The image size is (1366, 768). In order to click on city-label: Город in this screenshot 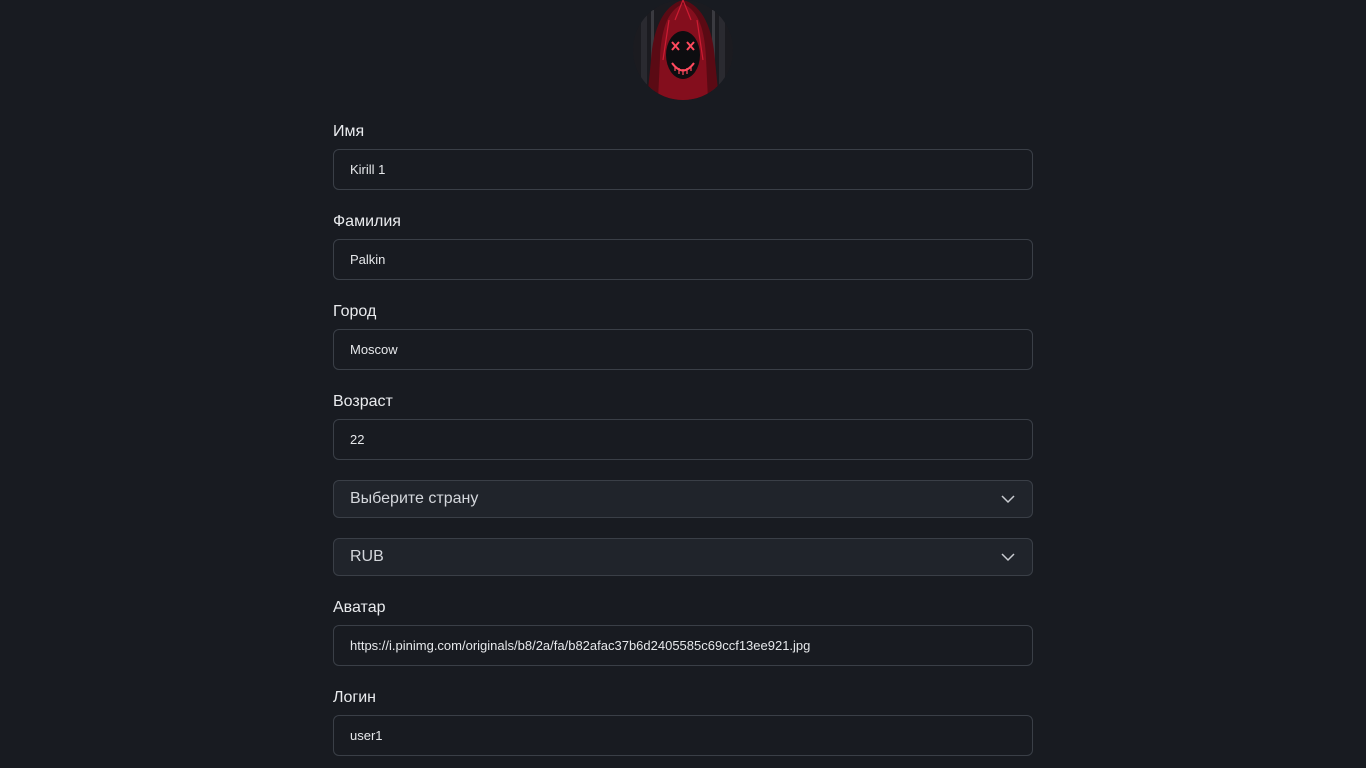, I will do `click(355, 311)`.